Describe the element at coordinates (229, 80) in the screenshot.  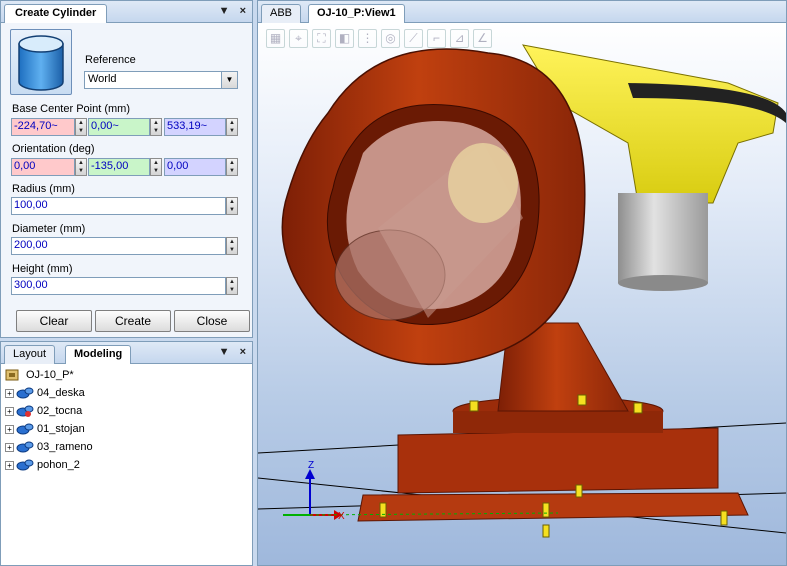
I see `chevron-down-icon: ▼` at that location.